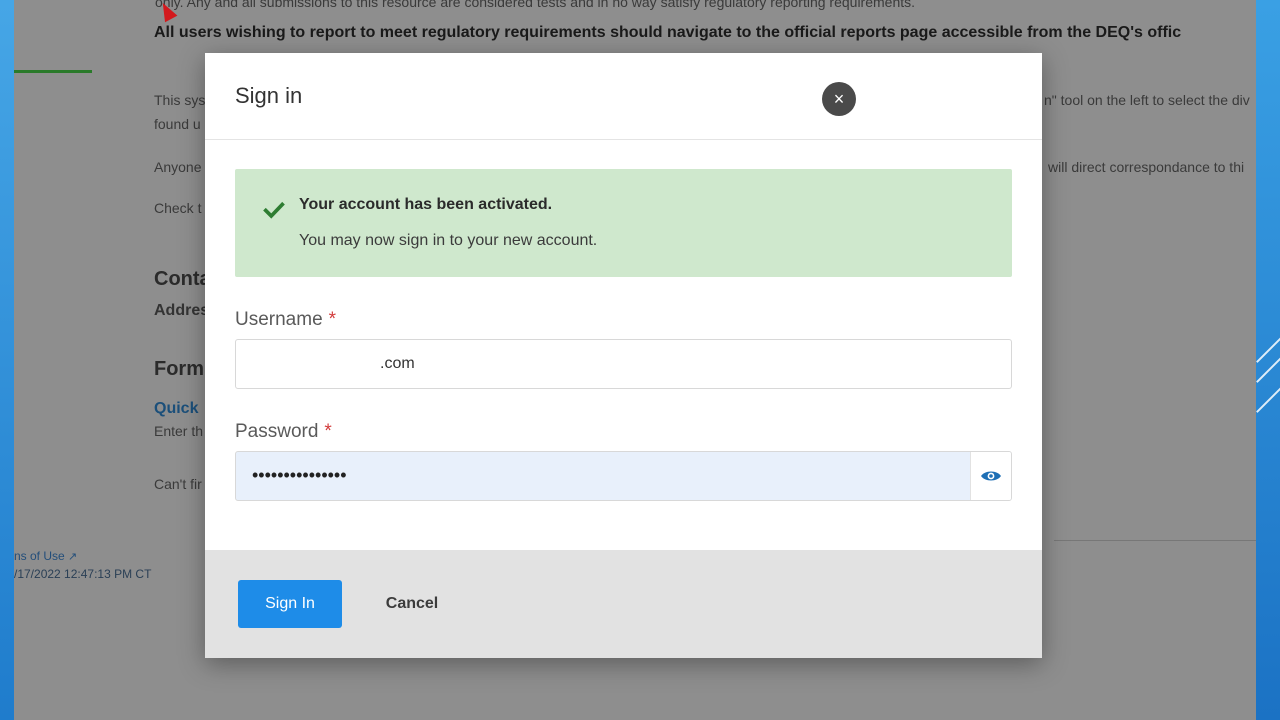  What do you see at coordinates (179, 431) in the screenshot?
I see `bg-enter-text: Enter th` at bounding box center [179, 431].